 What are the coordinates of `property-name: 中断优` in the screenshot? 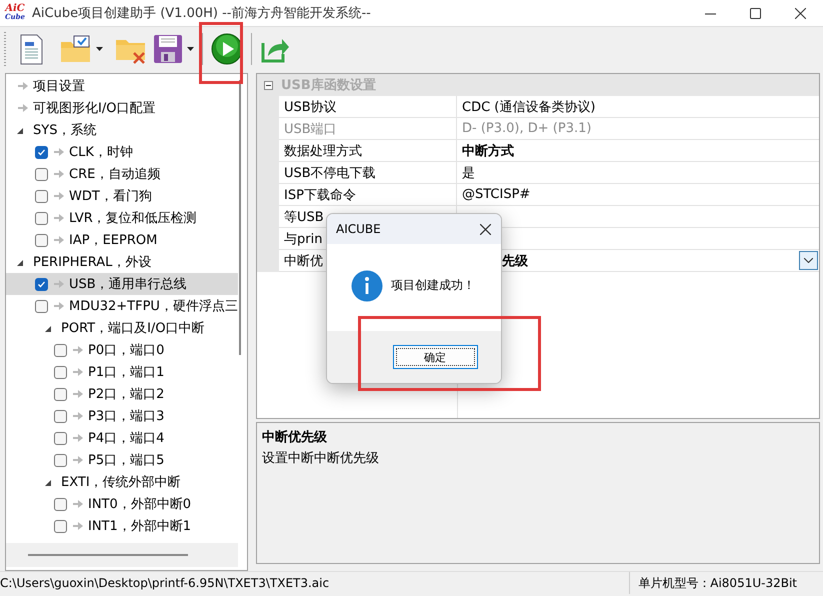 It's located at (303, 261).